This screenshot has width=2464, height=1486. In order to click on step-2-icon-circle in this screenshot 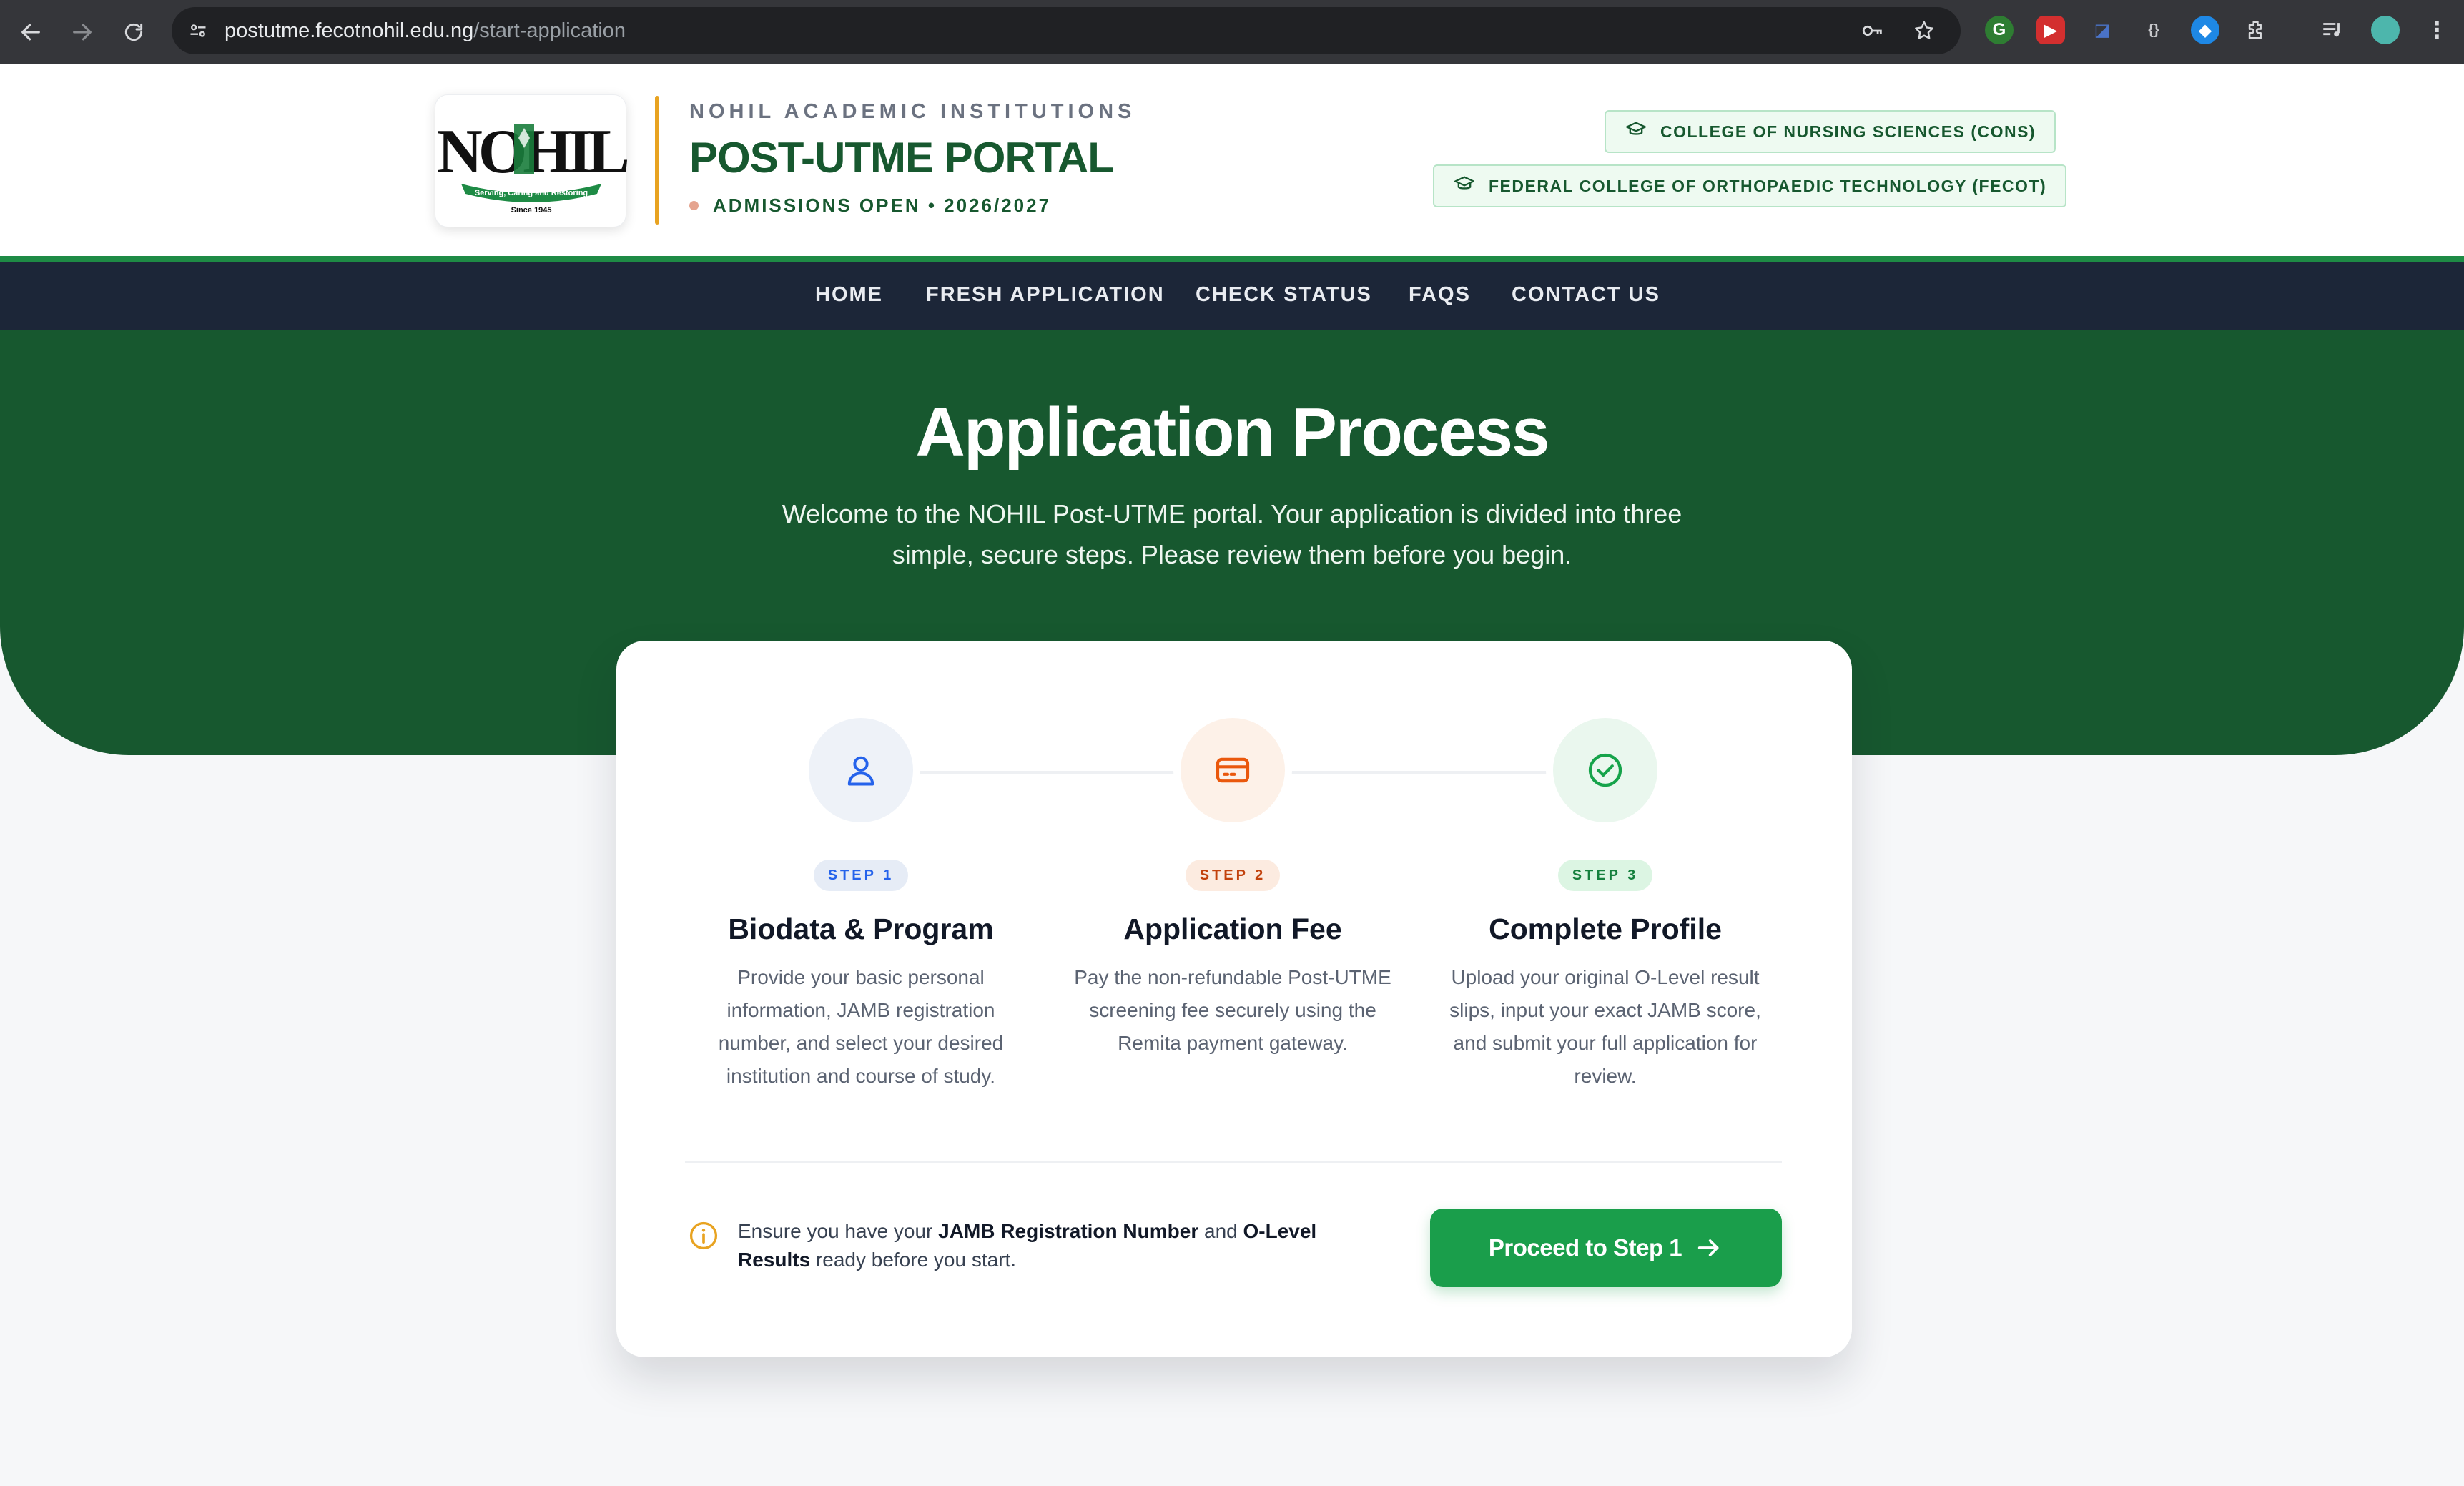, I will do `click(1233, 770)`.